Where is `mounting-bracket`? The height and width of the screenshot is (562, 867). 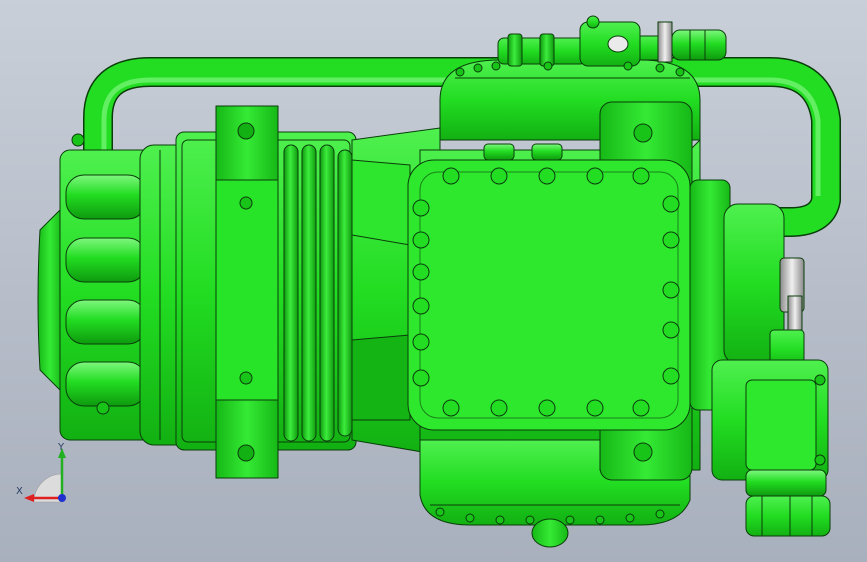 mounting-bracket is located at coordinates (247, 292).